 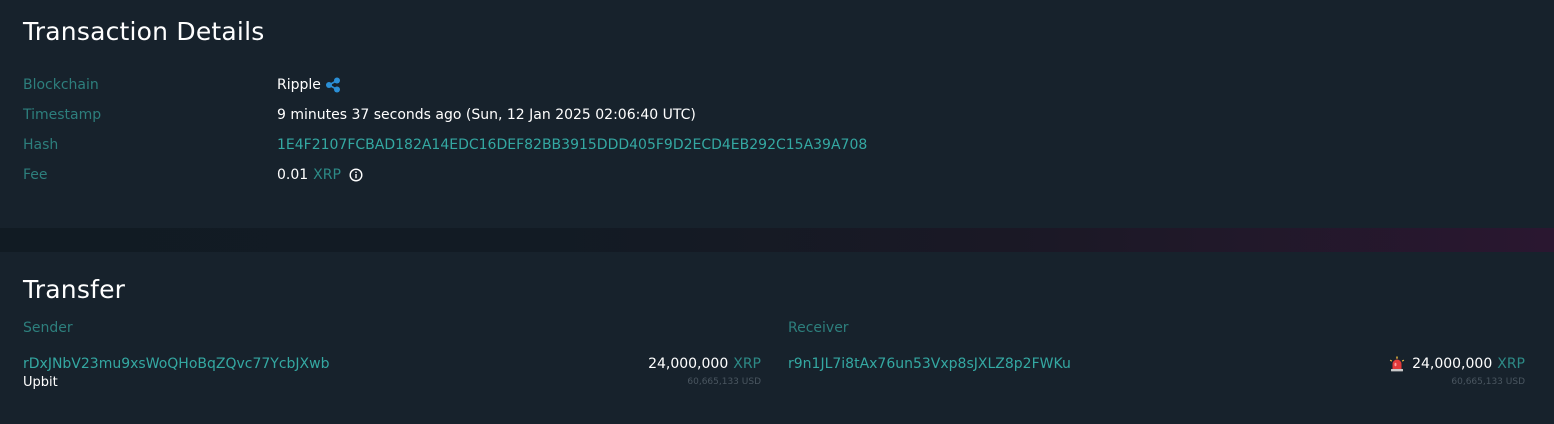 I want to click on sender-amount-unit: XRP, so click(x=747, y=364).